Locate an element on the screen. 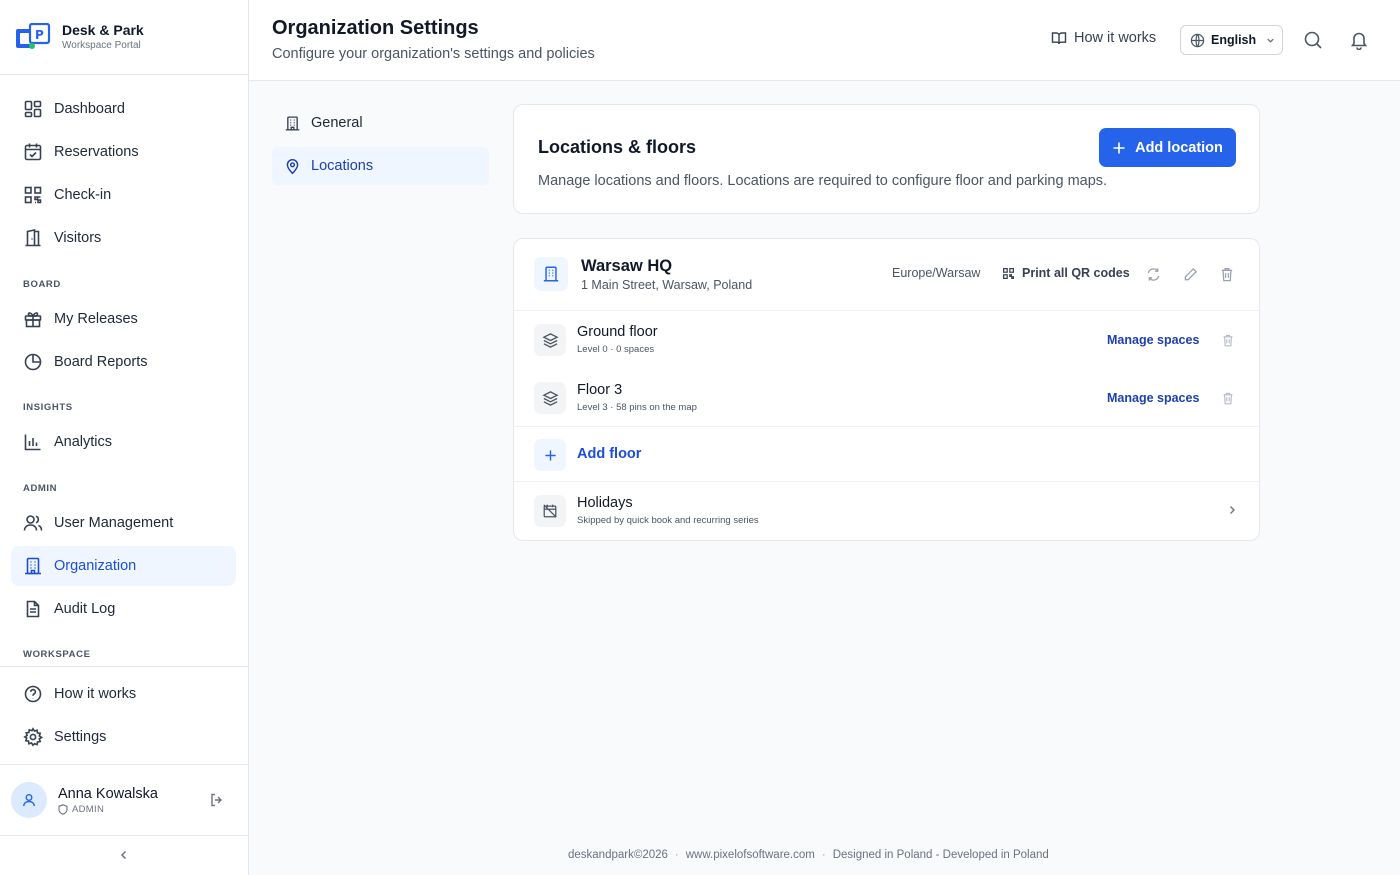 Image resolution: width=1400 pixels, height=875 pixels. sidebar-item-dashboard: Dashboard is located at coordinates (123, 109).